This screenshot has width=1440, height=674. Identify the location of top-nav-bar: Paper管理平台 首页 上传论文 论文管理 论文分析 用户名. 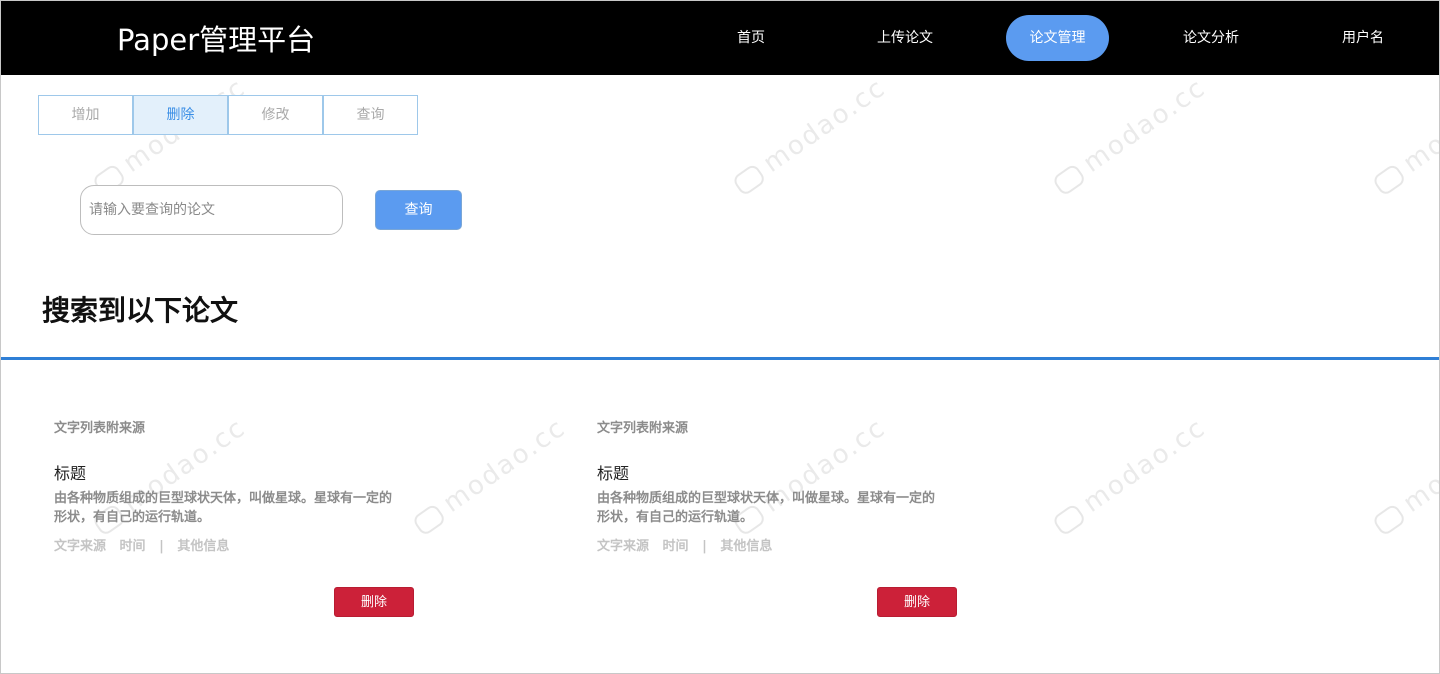
(720, 38).